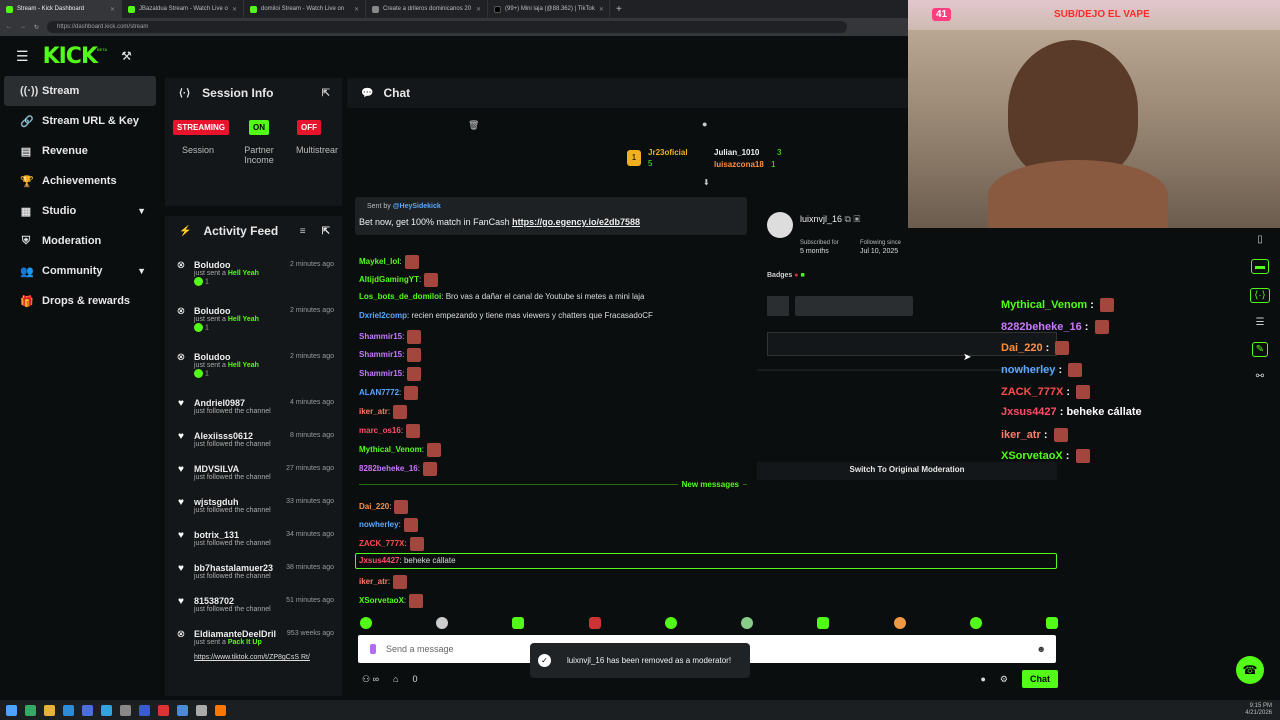  I want to click on wrench-icon: ✎, so click(1260, 349).